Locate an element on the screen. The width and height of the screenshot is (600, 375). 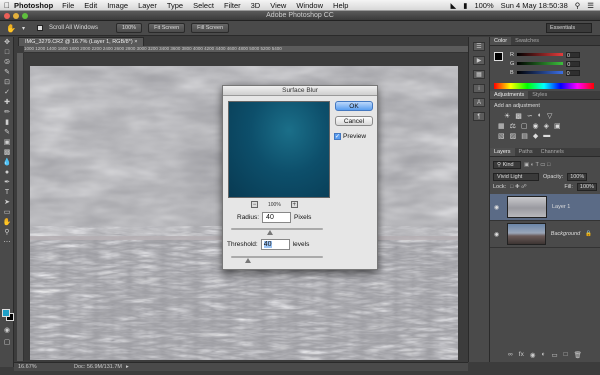
color-panel-fg-swatch is located at coordinates (498, 56).